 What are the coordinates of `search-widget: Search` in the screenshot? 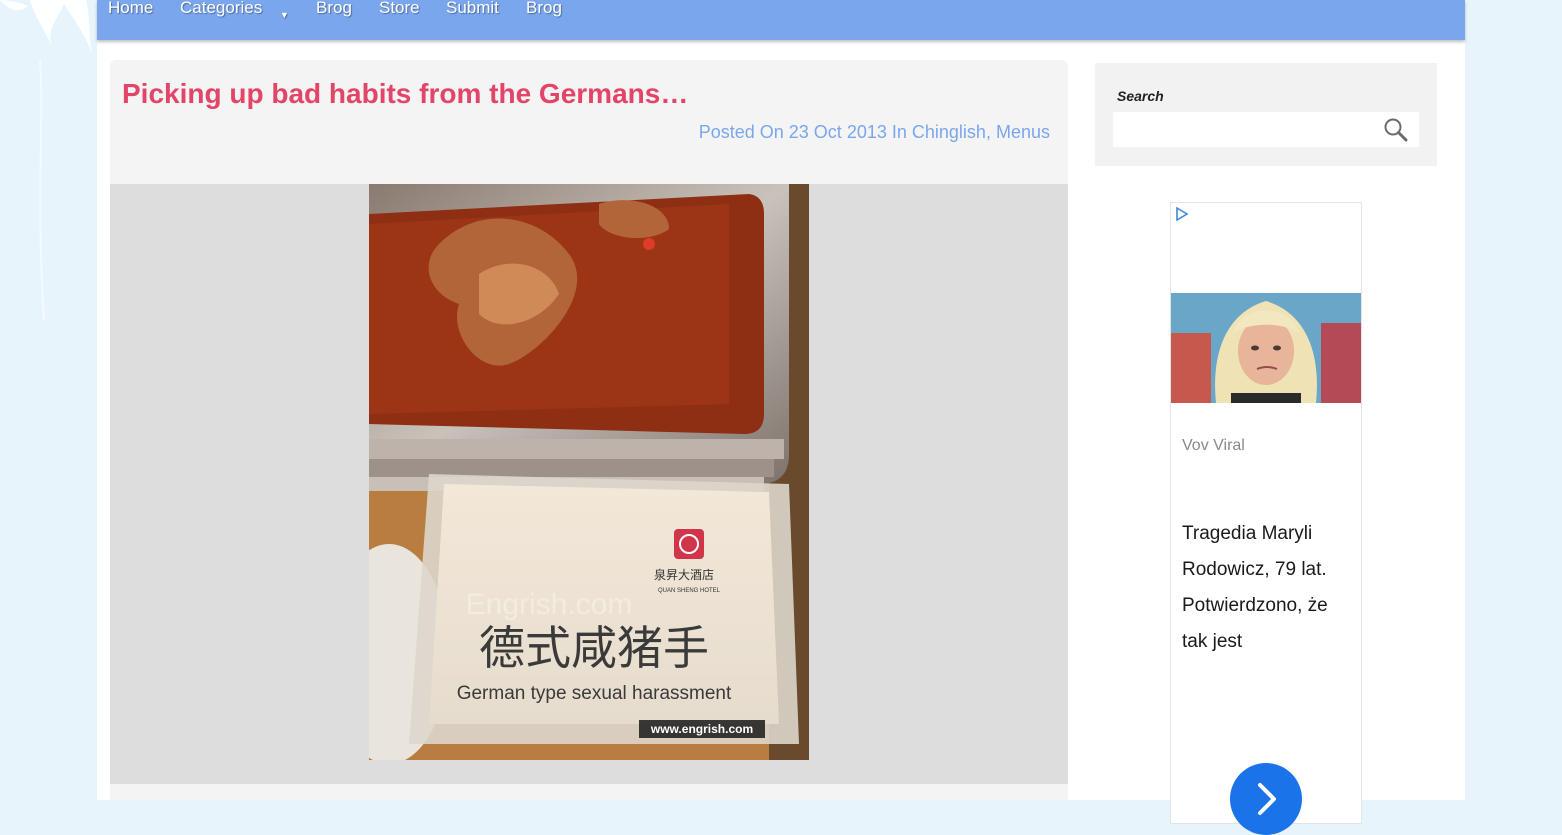 It's located at (1266, 114).